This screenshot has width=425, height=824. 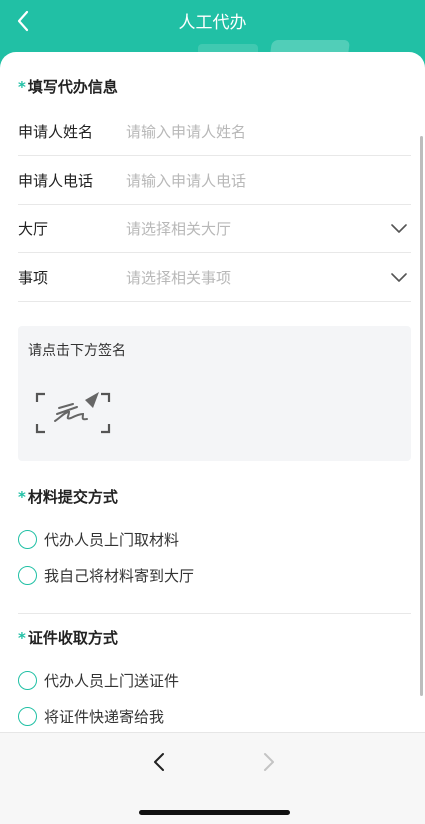 I want to click on home-indicator, so click(x=214, y=812).